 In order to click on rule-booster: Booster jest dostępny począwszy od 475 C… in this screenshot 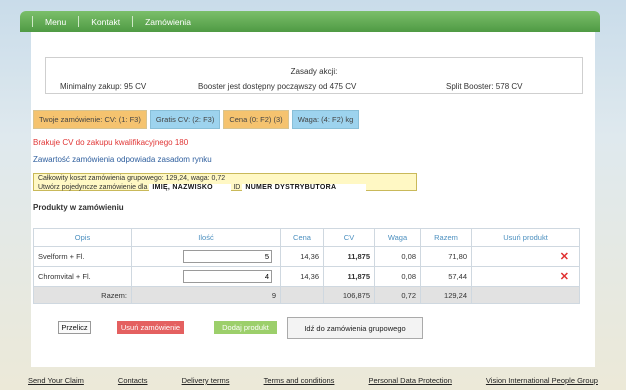, I will do `click(277, 86)`.